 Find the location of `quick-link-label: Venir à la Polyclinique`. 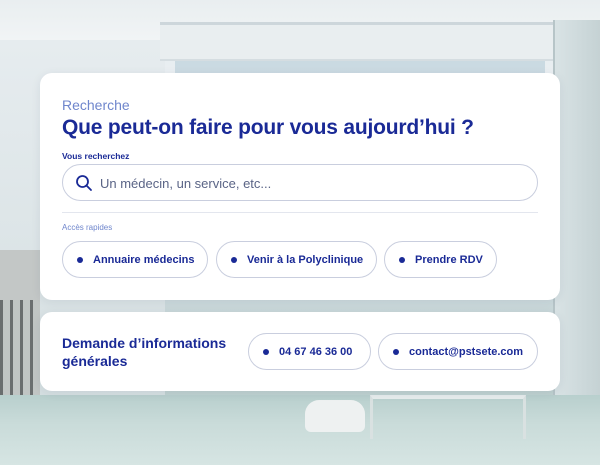

quick-link-label: Venir à la Polyclinique is located at coordinates (305, 259).